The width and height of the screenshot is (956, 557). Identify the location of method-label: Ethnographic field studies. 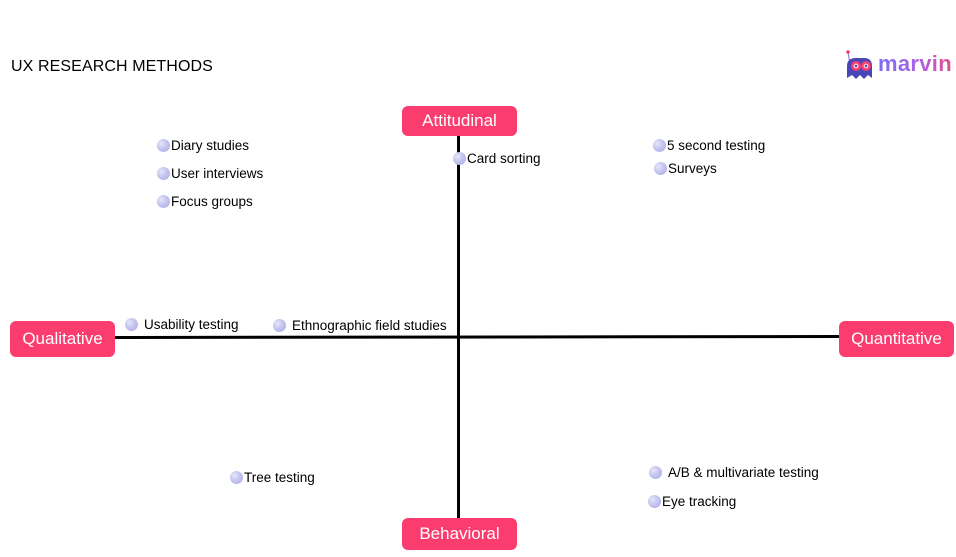
(369, 325).